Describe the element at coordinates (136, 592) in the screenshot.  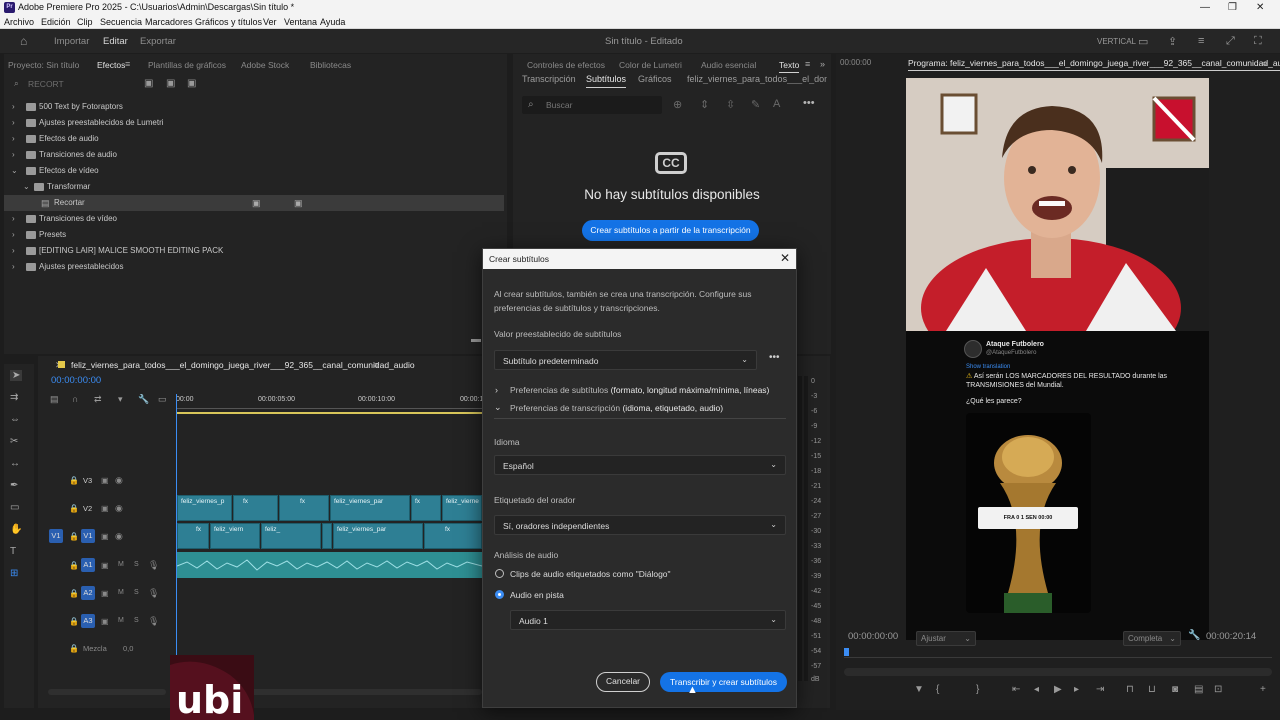
I see `solo-button: S` at that location.